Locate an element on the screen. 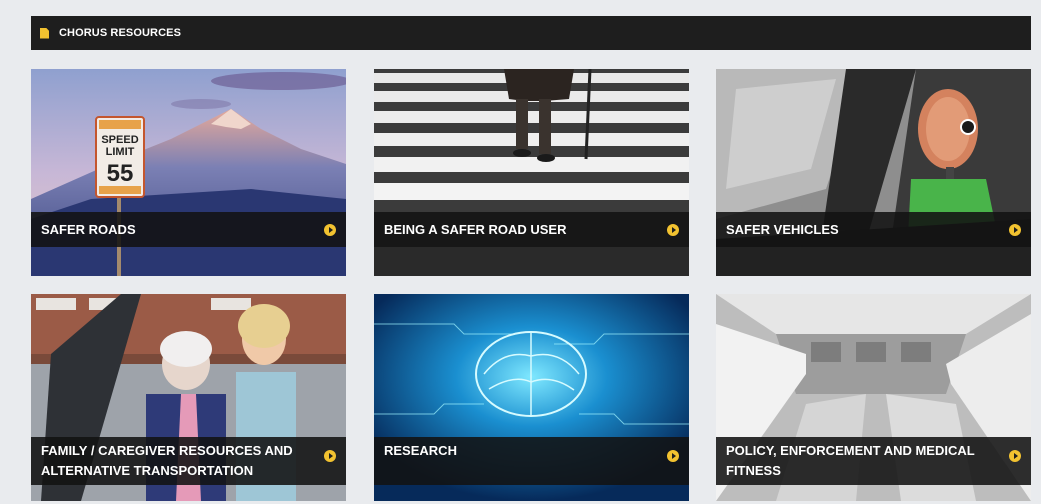 The width and height of the screenshot is (1041, 504). speed-sign-line1: SPEED is located at coordinates (119, 140).